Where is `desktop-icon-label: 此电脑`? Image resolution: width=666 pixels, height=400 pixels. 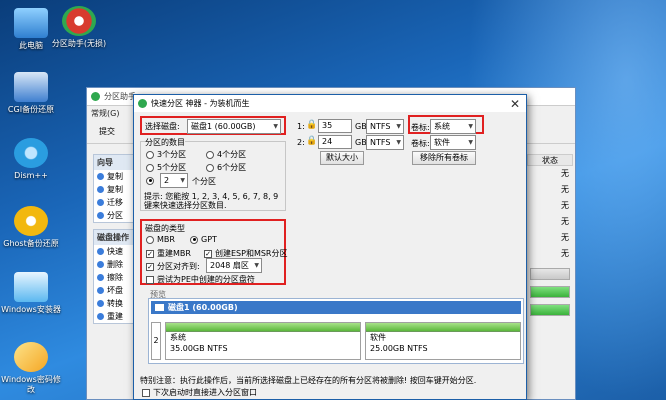 desktop-icon-label: 此电脑 is located at coordinates (31, 45).